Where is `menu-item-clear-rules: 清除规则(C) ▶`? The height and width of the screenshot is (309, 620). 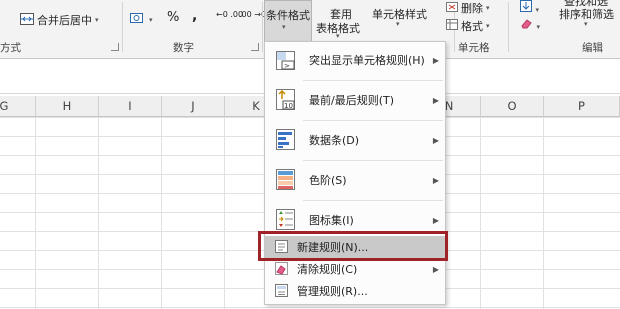 menu-item-clear-rules: 清除规则(C) ▶ is located at coordinates (355, 269).